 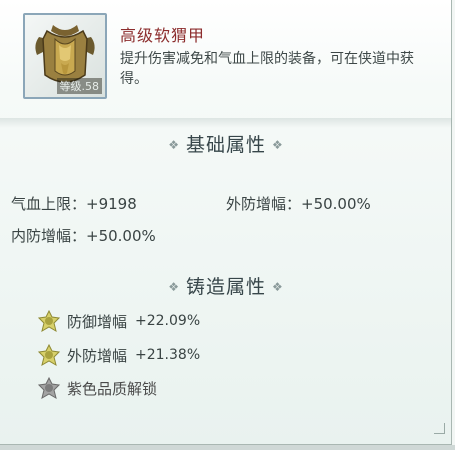 I want to click on item-description: 提升伤害减免和气血上限的装备，可在侠道中获得。, so click(x=267, y=69).